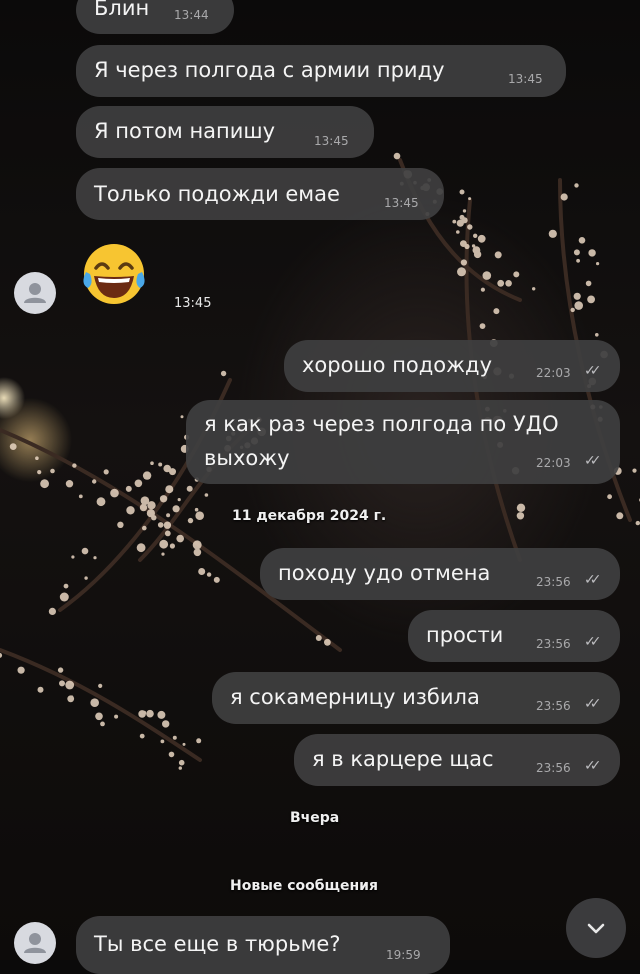 This screenshot has height=974, width=640. I want to click on date-separator: 11 декабря 2024 г., so click(309, 516).